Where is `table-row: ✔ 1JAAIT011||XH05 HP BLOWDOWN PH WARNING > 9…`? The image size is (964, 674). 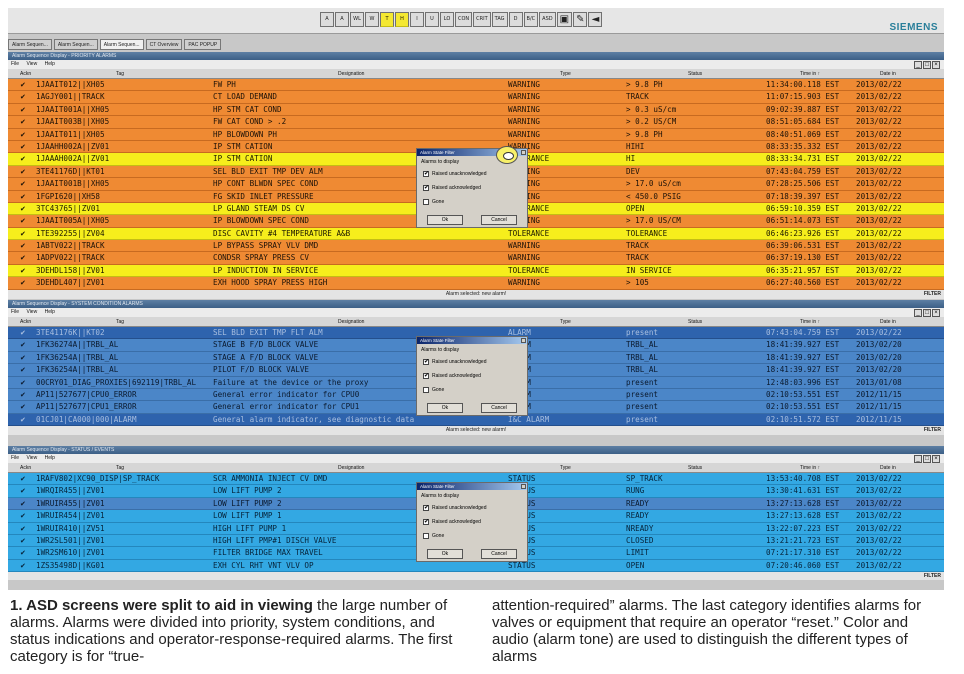
table-row: ✔ 1JAAIT011||XH05 HP BLOWDOWN PH WARNING > 9… is located at coordinates (476, 134).